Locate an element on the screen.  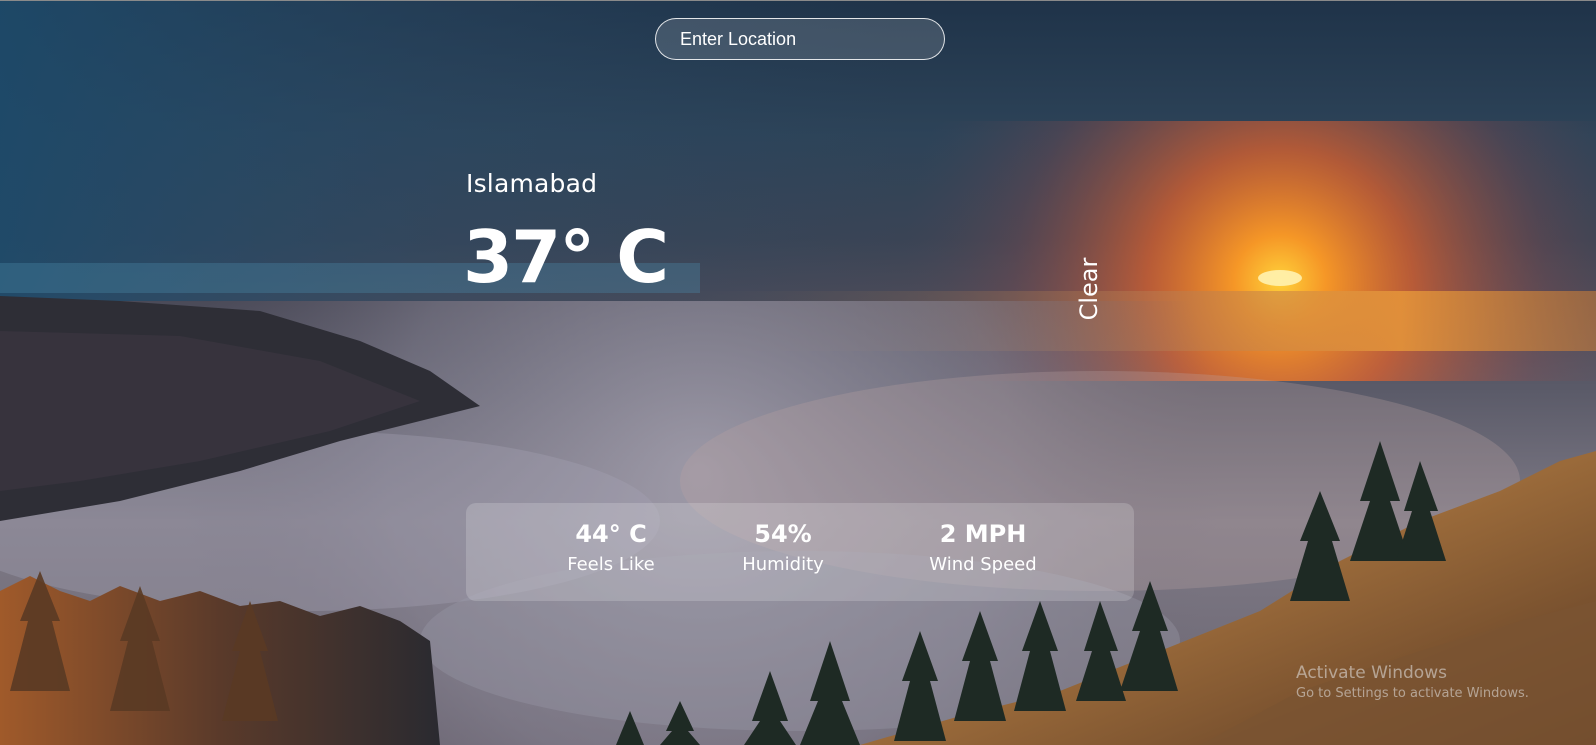
humidity-stat: 54% Humidity is located at coordinates (783, 548).